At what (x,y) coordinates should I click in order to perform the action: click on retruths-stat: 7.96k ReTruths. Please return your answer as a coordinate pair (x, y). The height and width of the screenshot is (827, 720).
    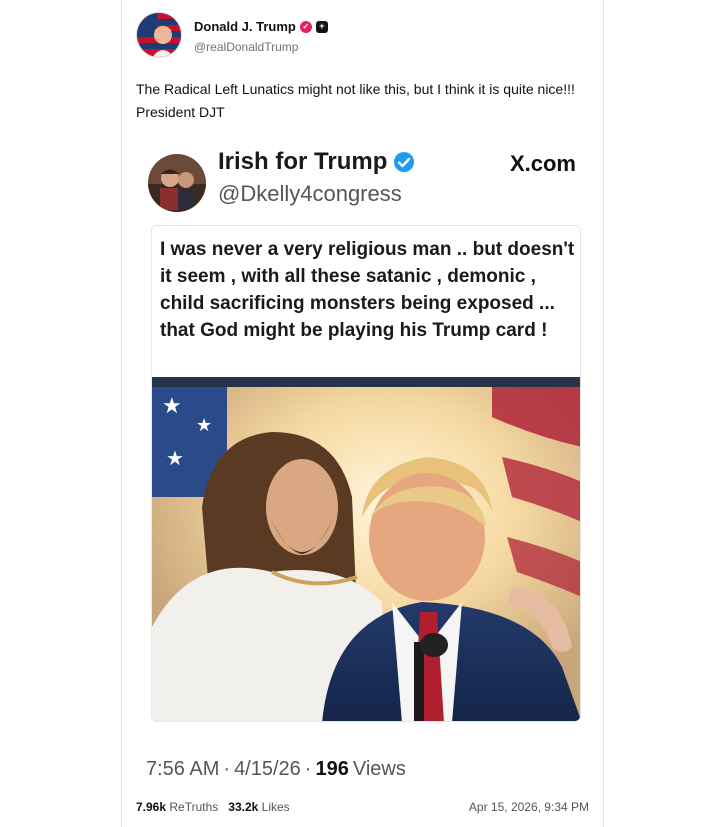
    Looking at the image, I should click on (177, 807).